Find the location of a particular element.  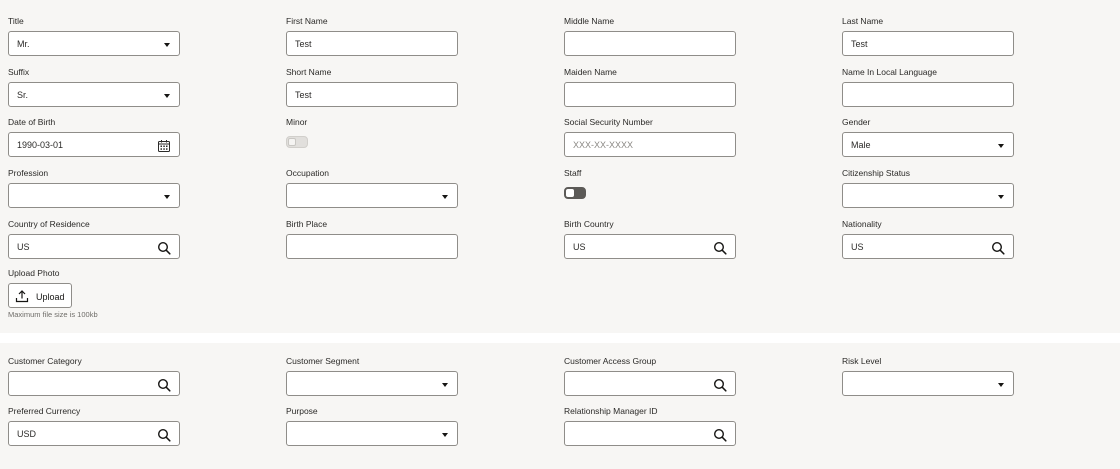

gender-label: Gender is located at coordinates (856, 122).